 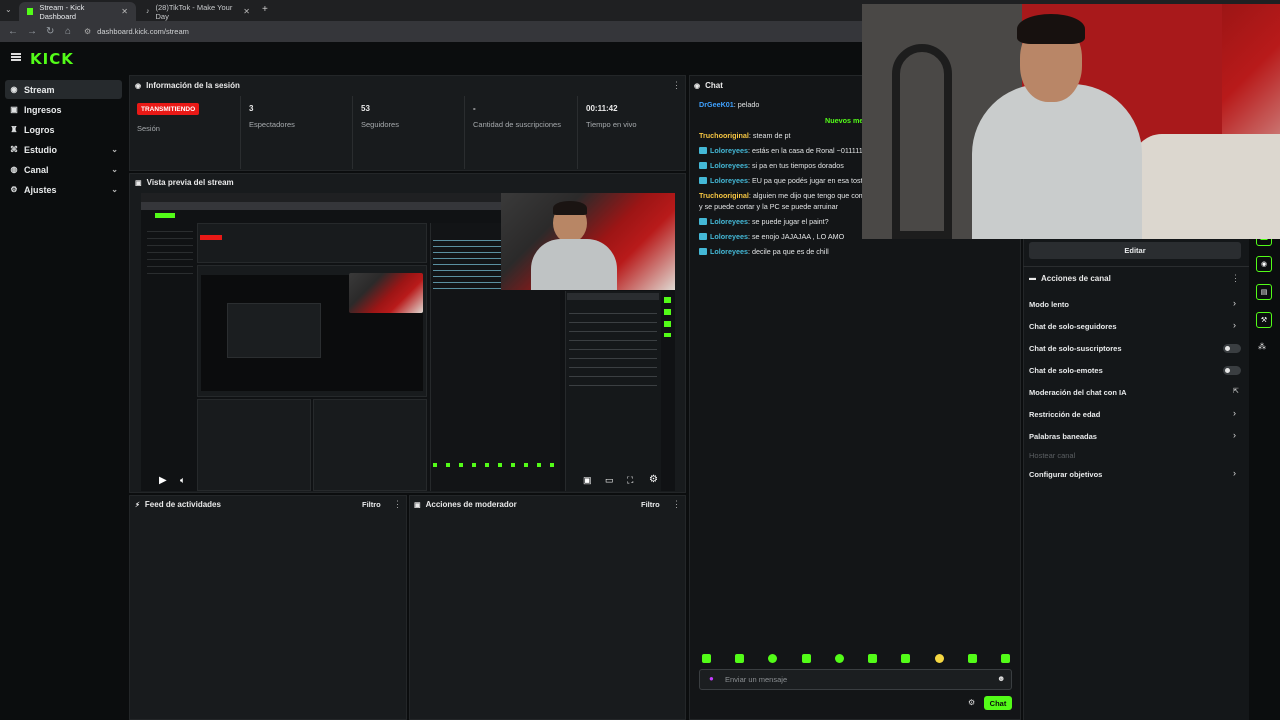 What do you see at coordinates (630, 480) in the screenshot?
I see `fullscreen-icon: ⛶` at bounding box center [630, 480].